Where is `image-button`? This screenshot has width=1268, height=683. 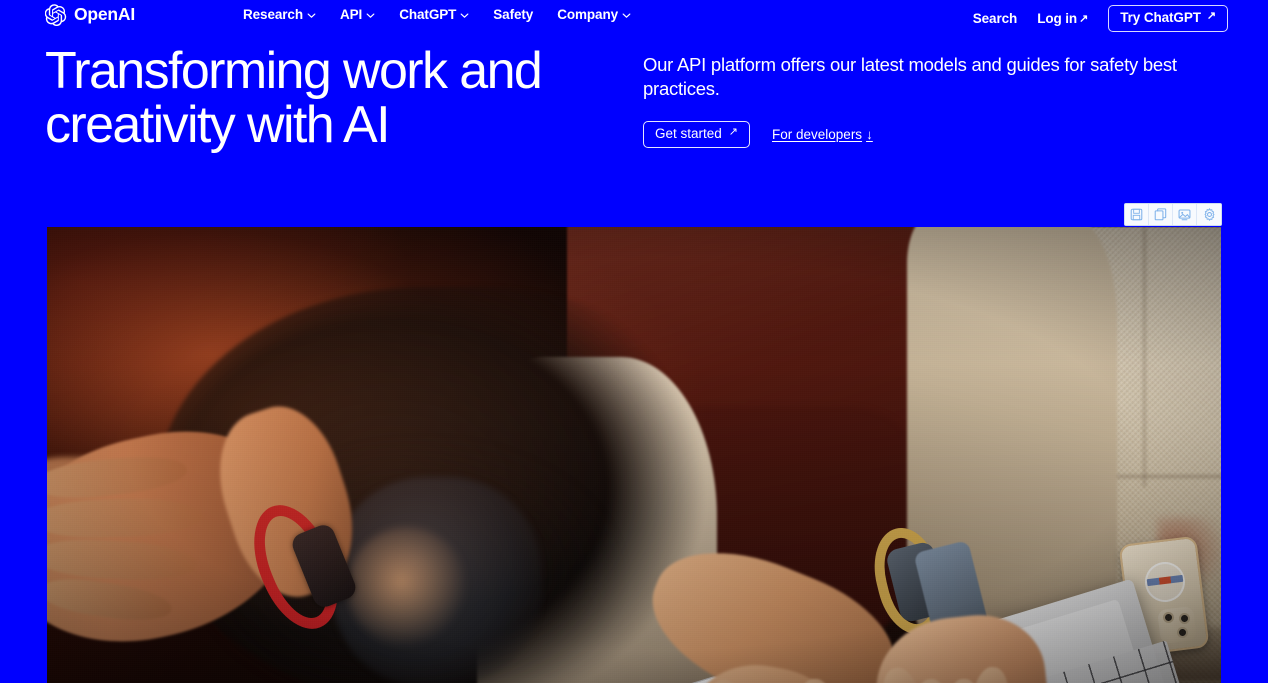
image-button is located at coordinates (1185, 214).